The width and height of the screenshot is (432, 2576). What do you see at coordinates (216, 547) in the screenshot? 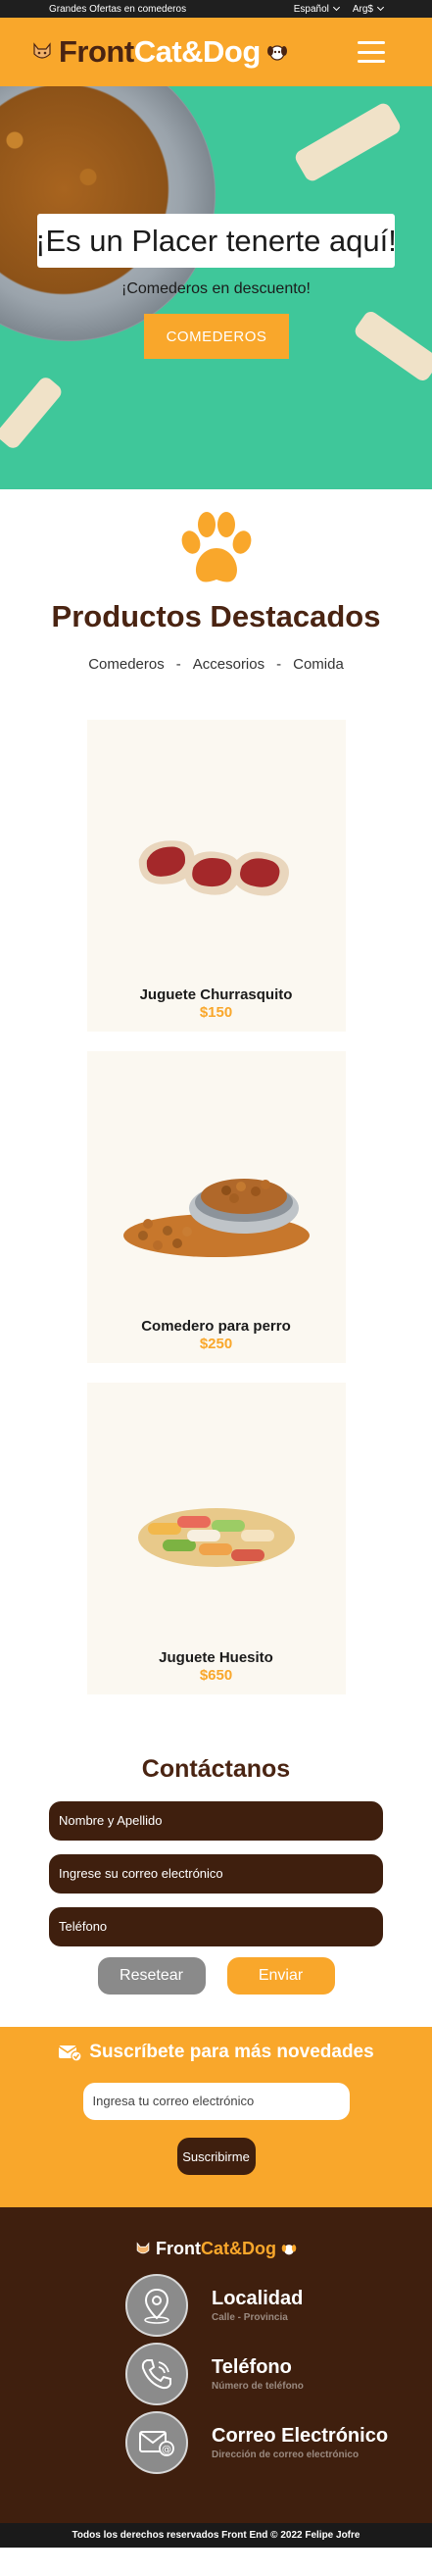
I see `paw-icon` at bounding box center [216, 547].